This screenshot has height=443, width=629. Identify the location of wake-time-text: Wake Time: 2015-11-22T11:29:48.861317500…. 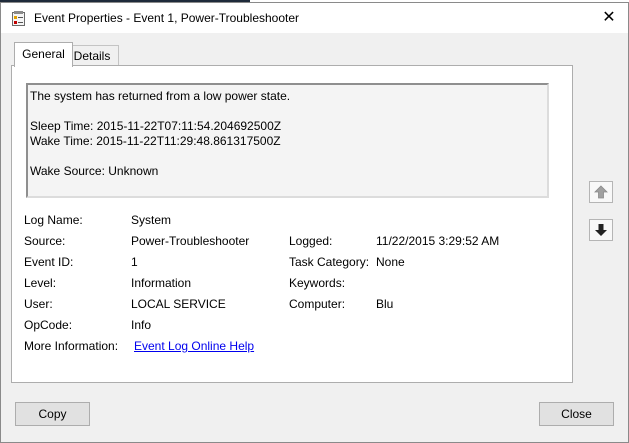
(155, 141).